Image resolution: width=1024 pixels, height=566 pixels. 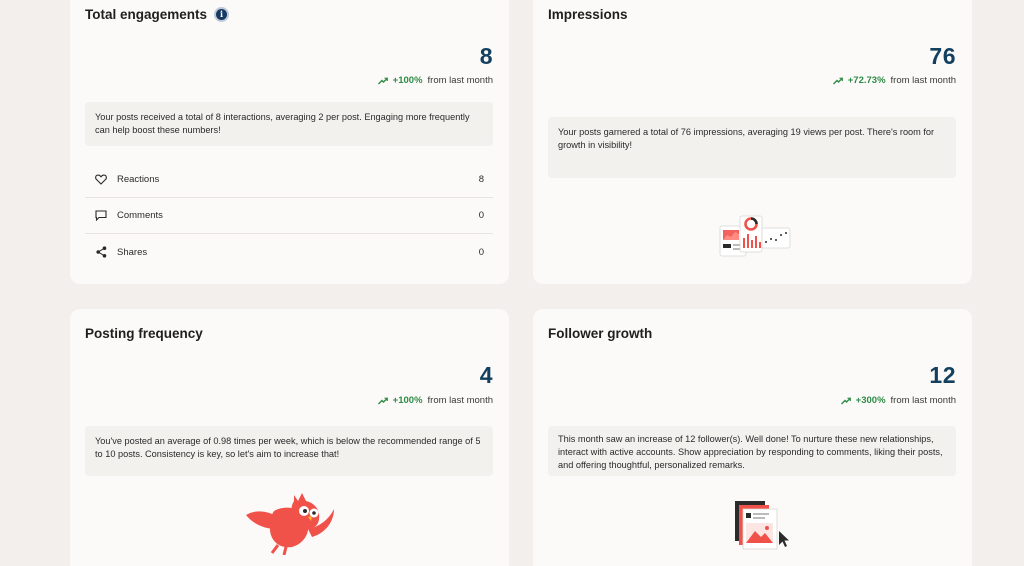 What do you see at coordinates (157, 14) in the screenshot?
I see `card-title: Total engagements i` at bounding box center [157, 14].